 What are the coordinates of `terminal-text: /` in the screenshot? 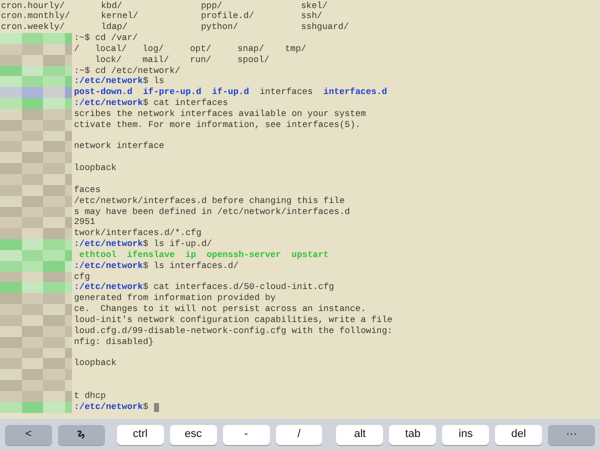 It's located at (77, 49).